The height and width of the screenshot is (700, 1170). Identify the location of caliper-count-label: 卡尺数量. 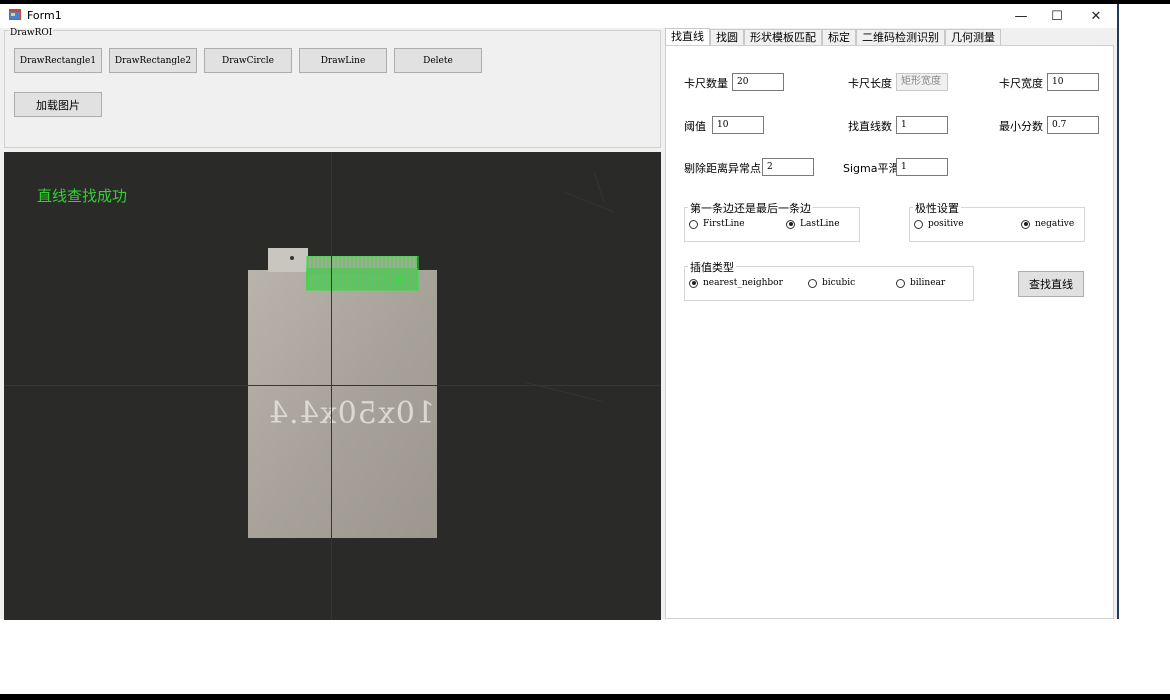
(706, 83).